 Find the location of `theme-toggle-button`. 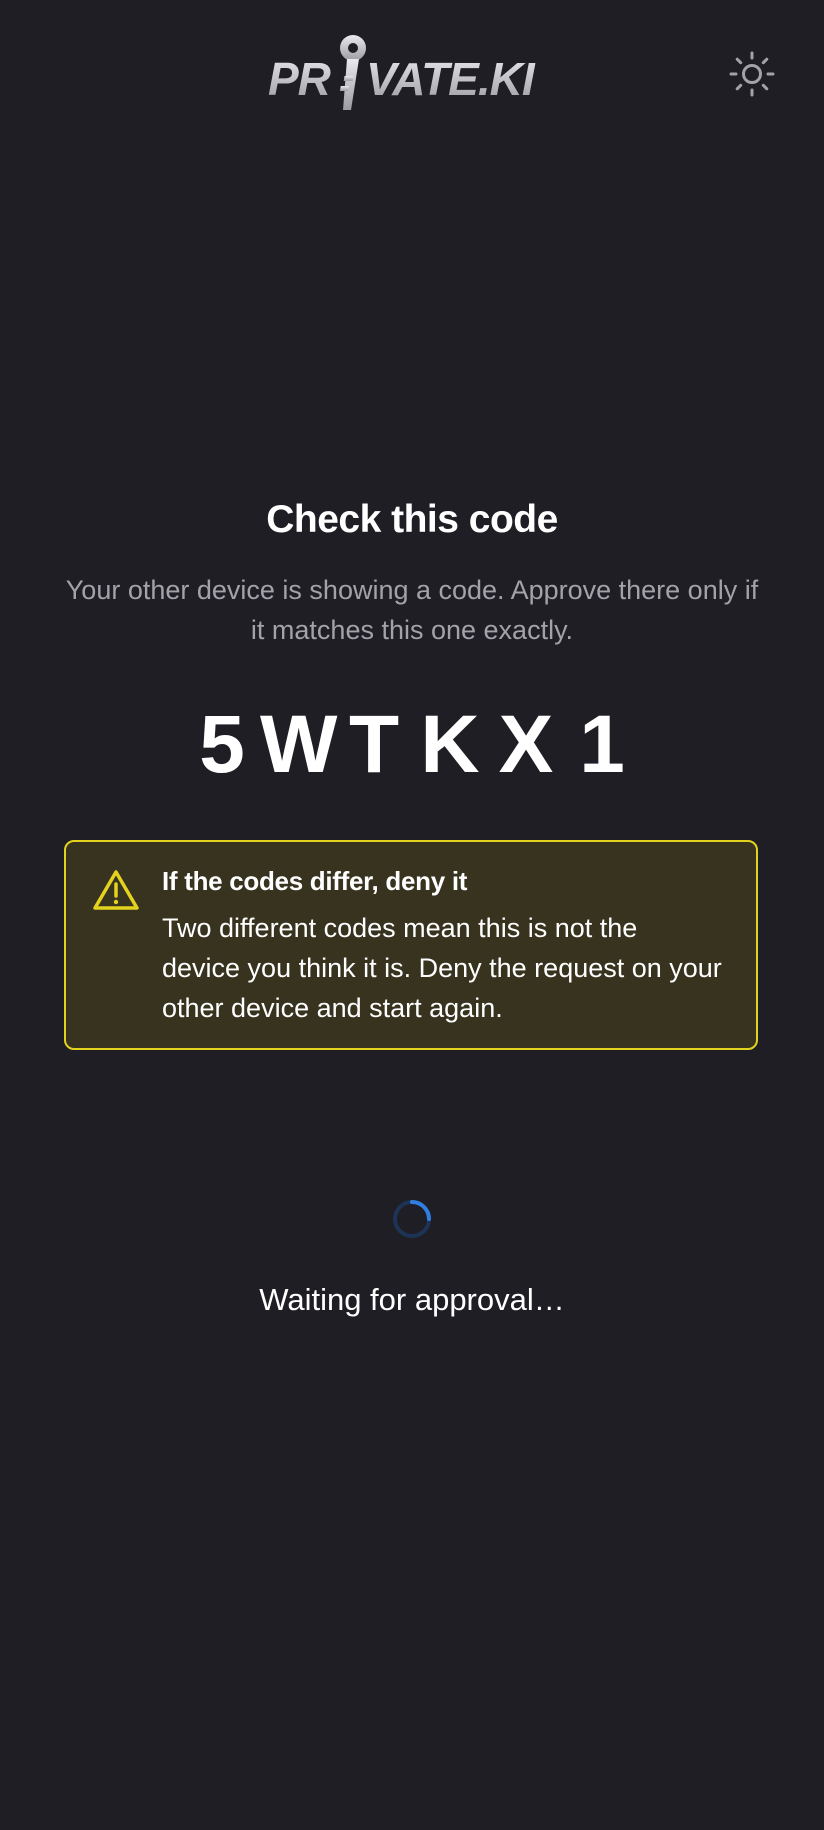

theme-toggle-button is located at coordinates (752, 74).